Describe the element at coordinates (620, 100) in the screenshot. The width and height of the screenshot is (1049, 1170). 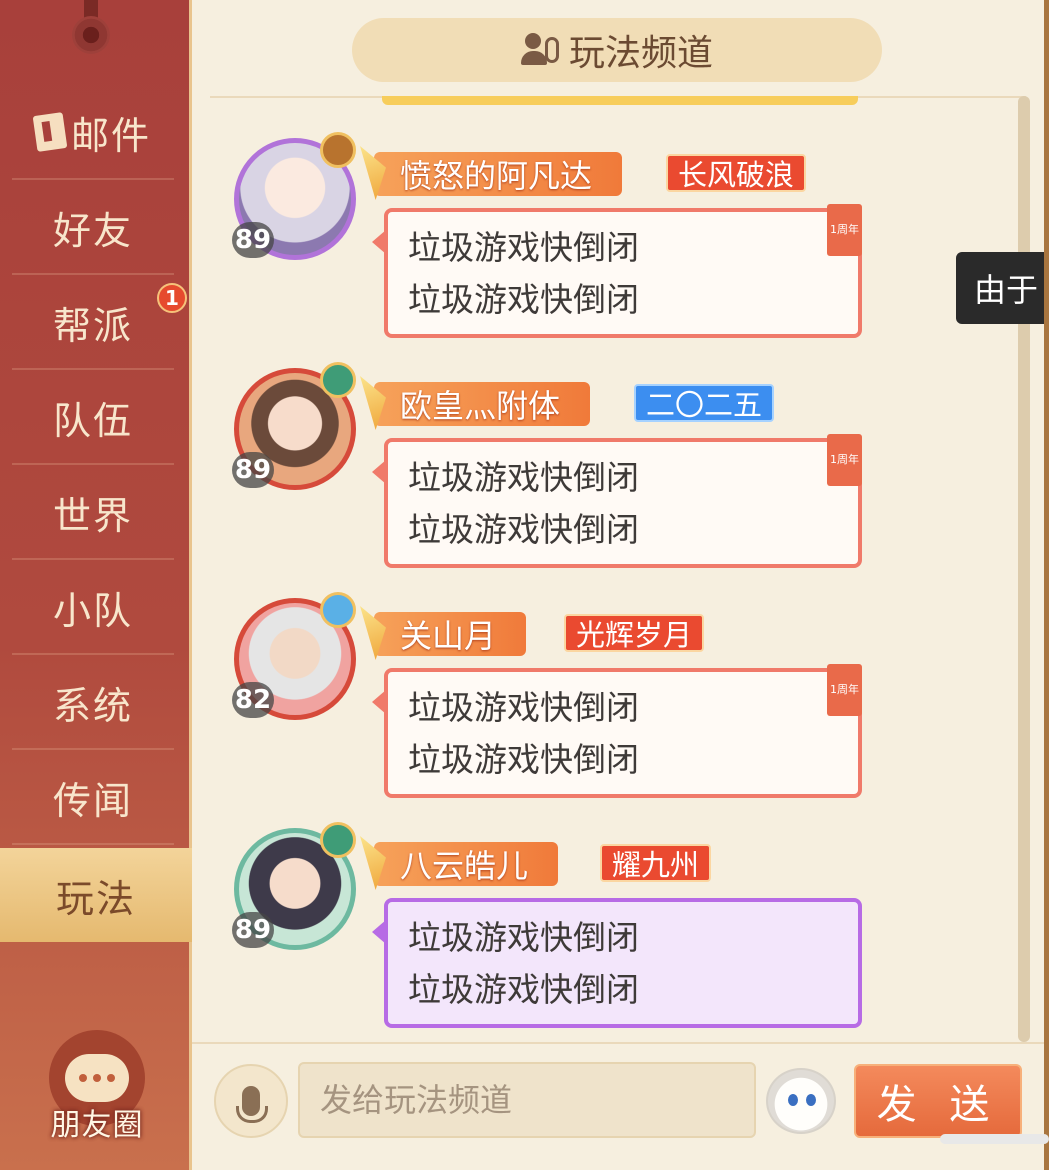
I see `previous-message-edge` at that location.